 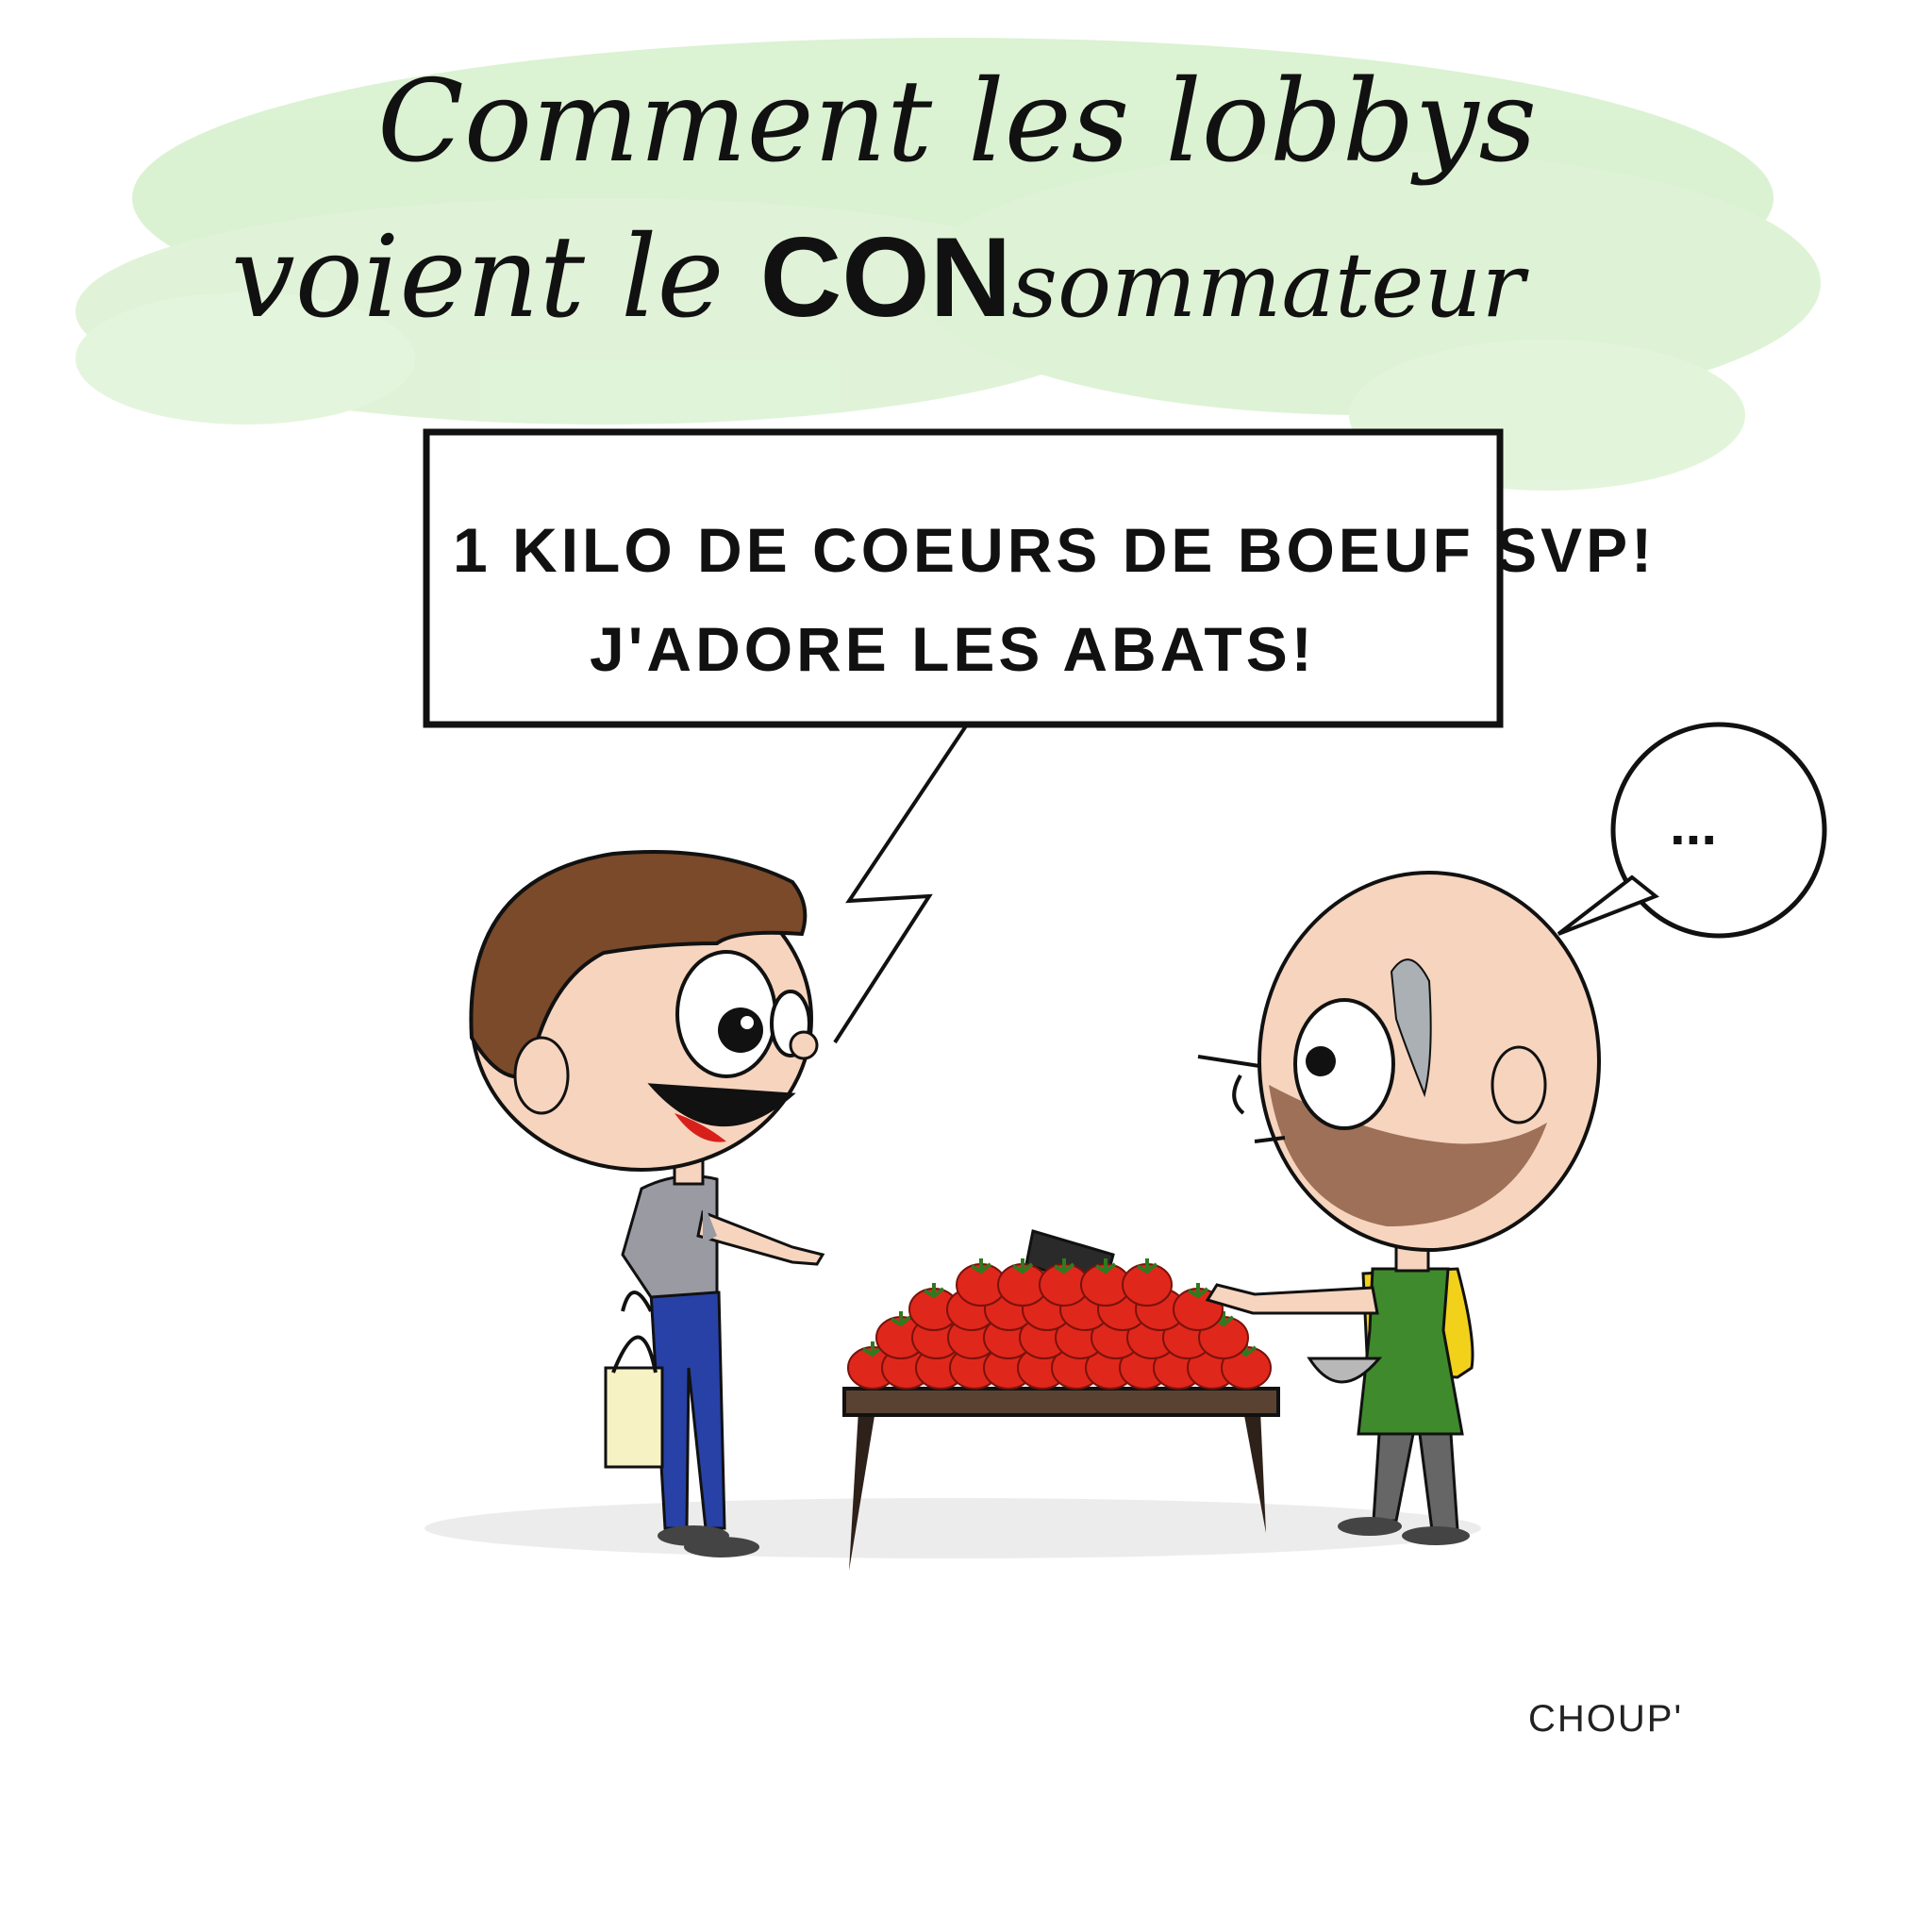 I want to click on speech-line-1: 1 KILO DE COEURS DE BOEUF SVP!, so click(x=1055, y=550).